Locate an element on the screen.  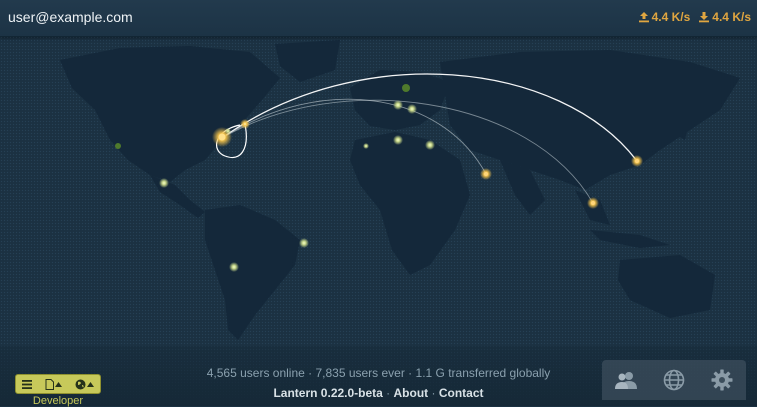
settings-button is located at coordinates (722, 380).